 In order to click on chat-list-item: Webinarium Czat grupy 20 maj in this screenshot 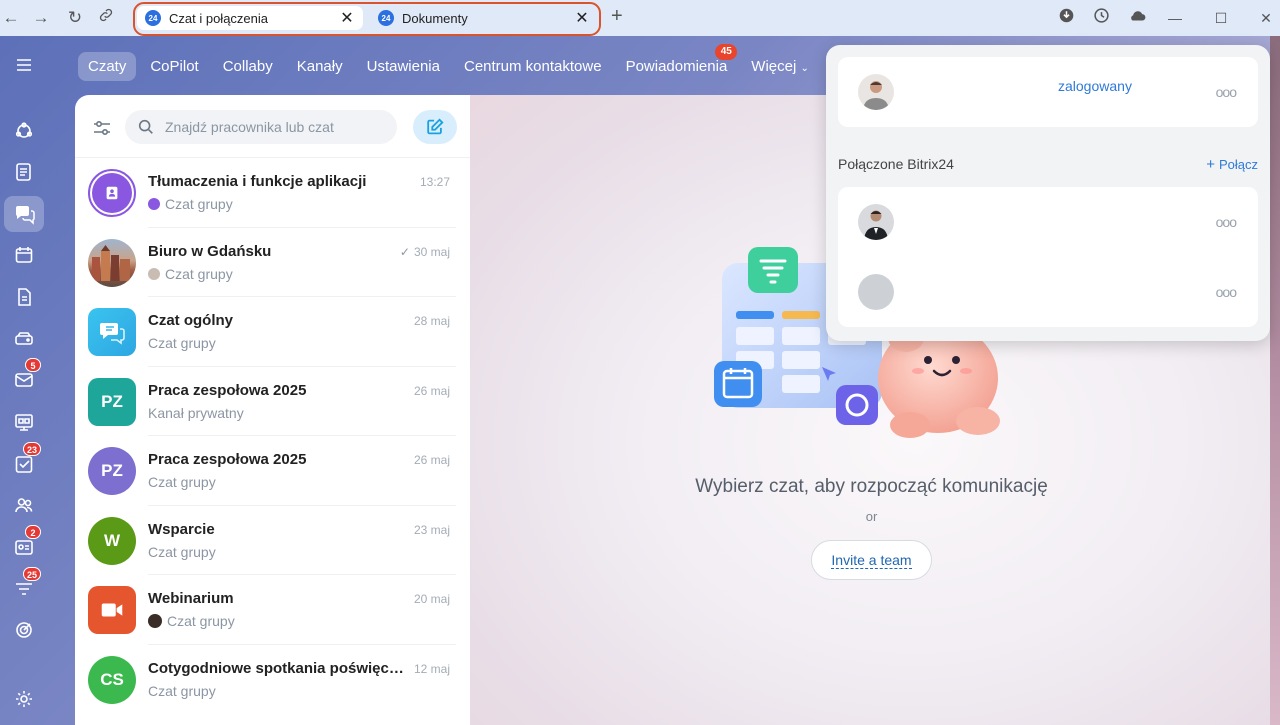, I will do `click(272, 610)`.